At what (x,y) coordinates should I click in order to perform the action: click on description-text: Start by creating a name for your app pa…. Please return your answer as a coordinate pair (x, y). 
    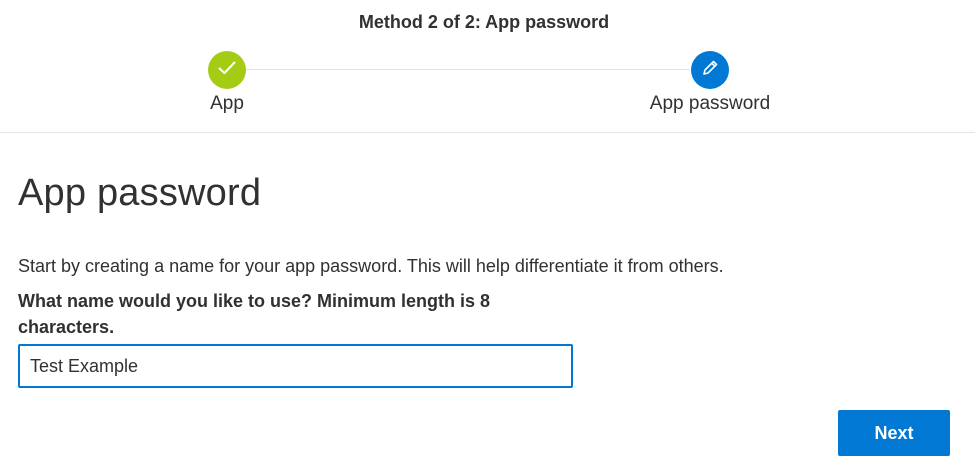
    Looking at the image, I should click on (371, 266).